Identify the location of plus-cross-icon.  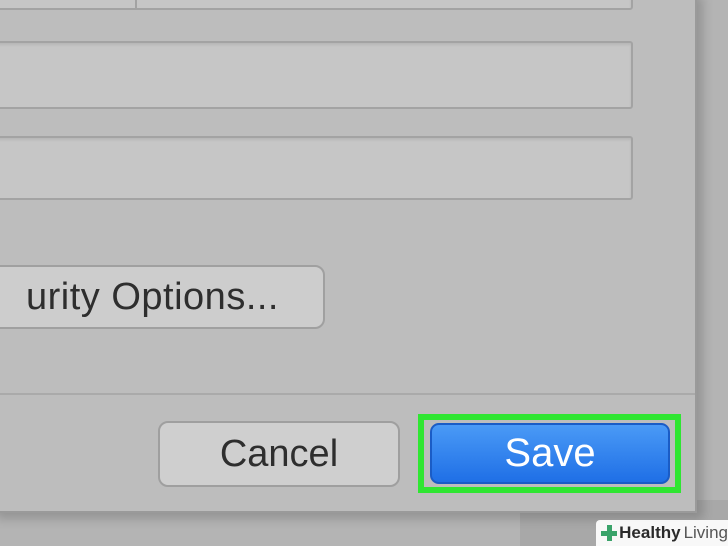
(609, 533).